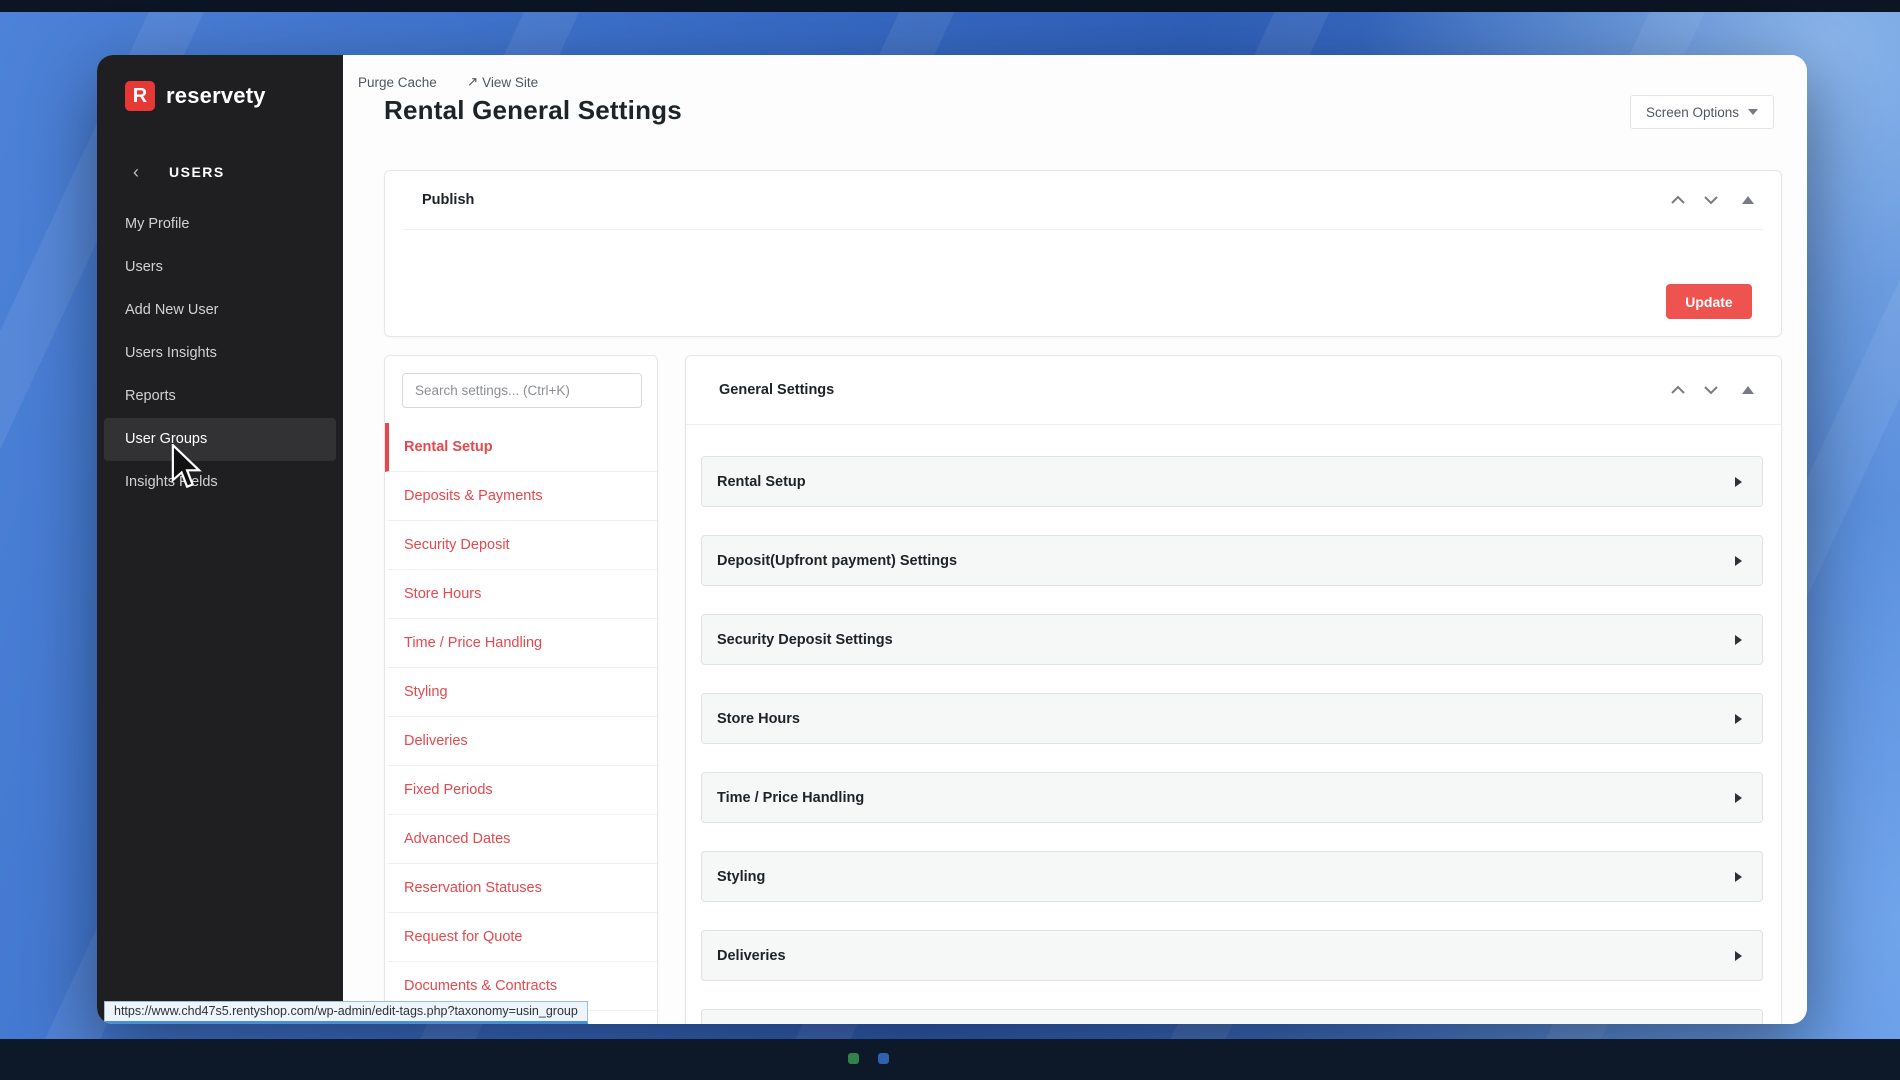 The image size is (1900, 1080). What do you see at coordinates (1692, 112) in the screenshot?
I see `screen-options-label: Screen Options` at bounding box center [1692, 112].